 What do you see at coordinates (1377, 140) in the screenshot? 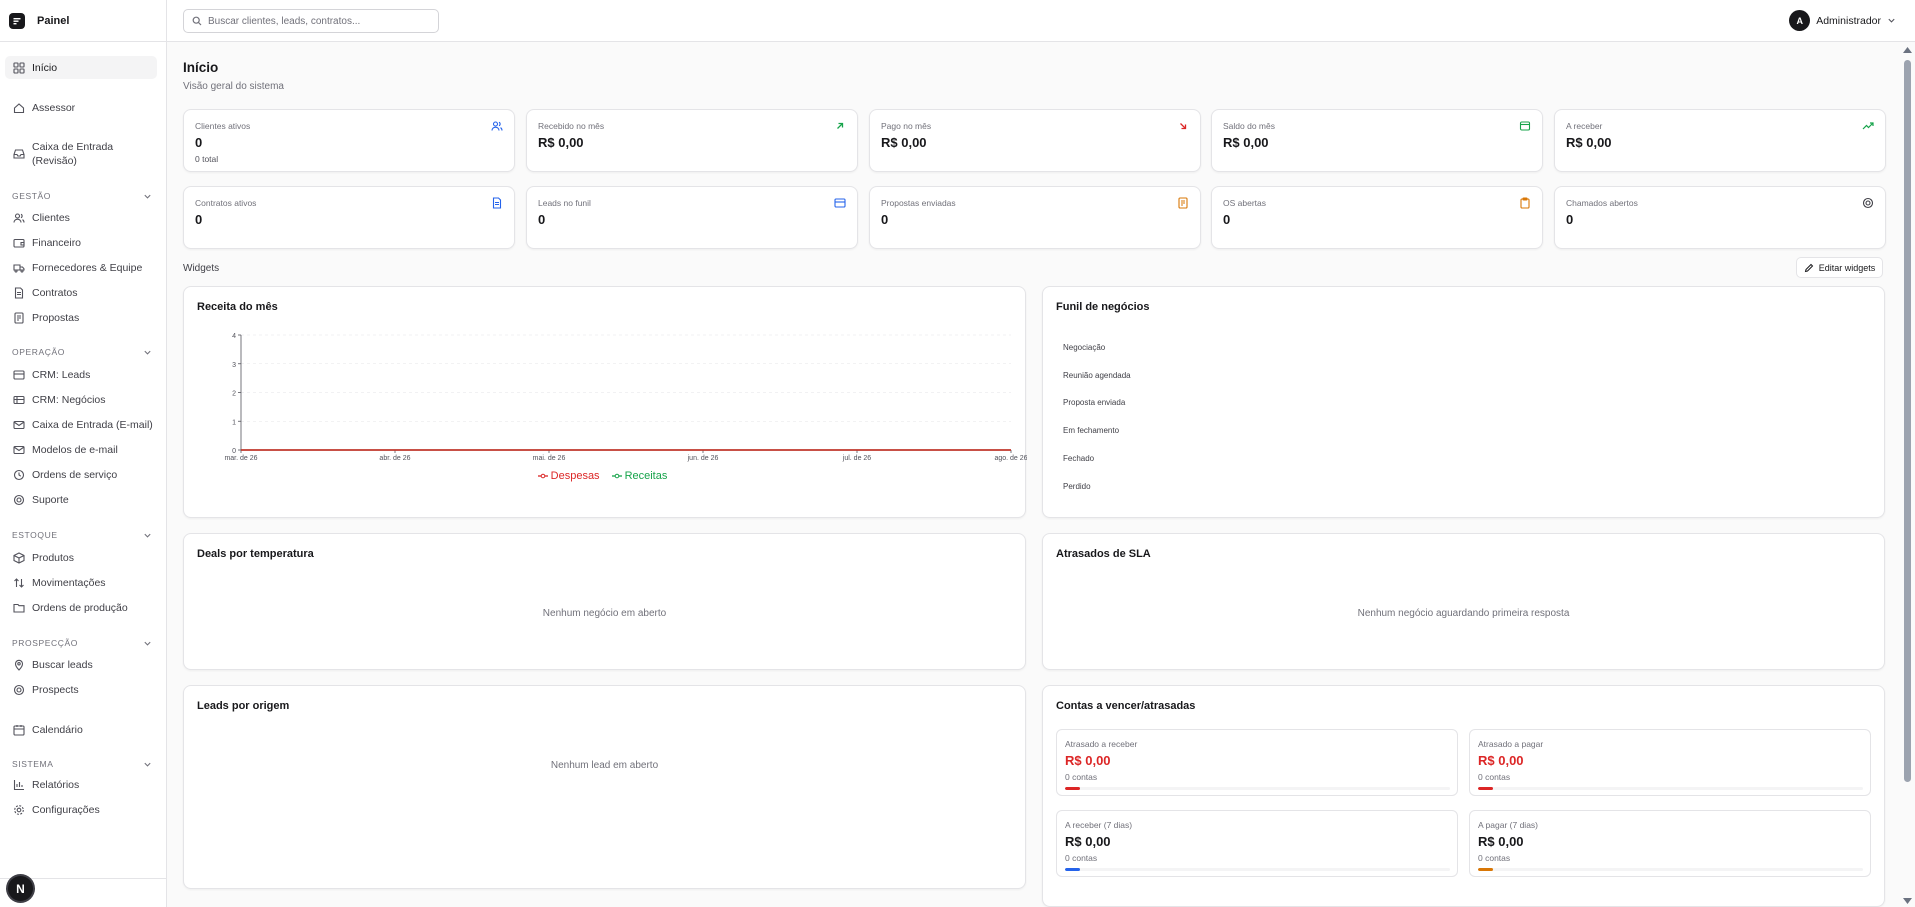
I see `stat-card-saldo: Saldo do mês R$ 0,00` at bounding box center [1377, 140].